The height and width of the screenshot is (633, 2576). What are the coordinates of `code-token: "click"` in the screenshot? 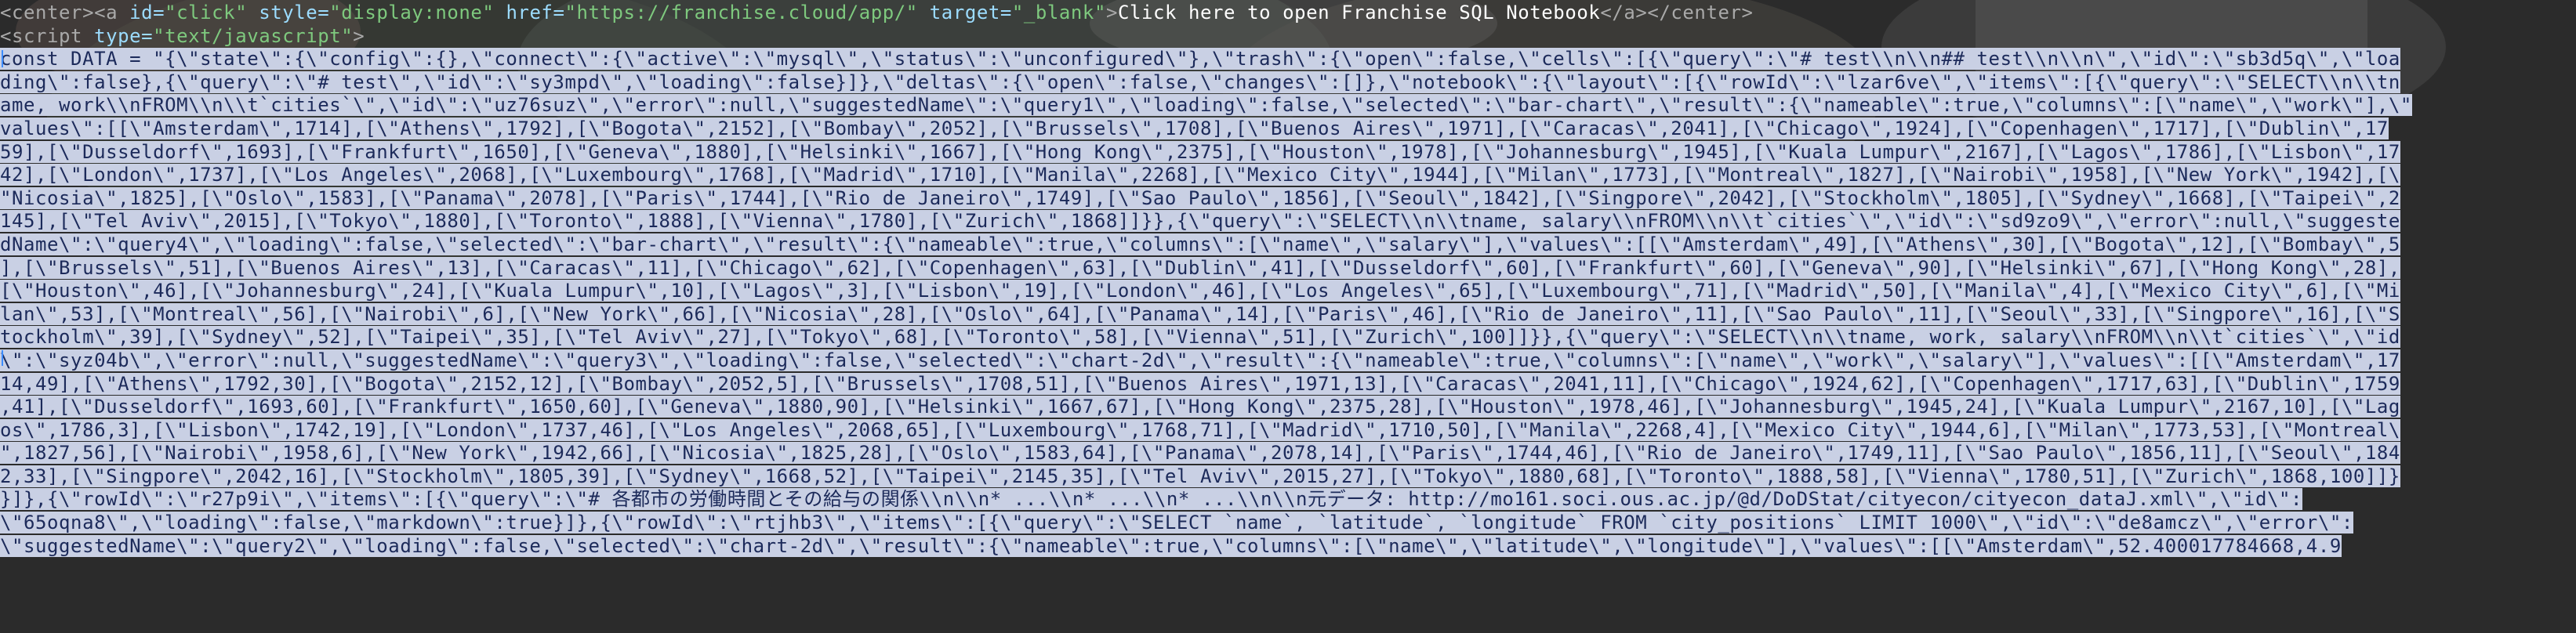 It's located at (207, 13).